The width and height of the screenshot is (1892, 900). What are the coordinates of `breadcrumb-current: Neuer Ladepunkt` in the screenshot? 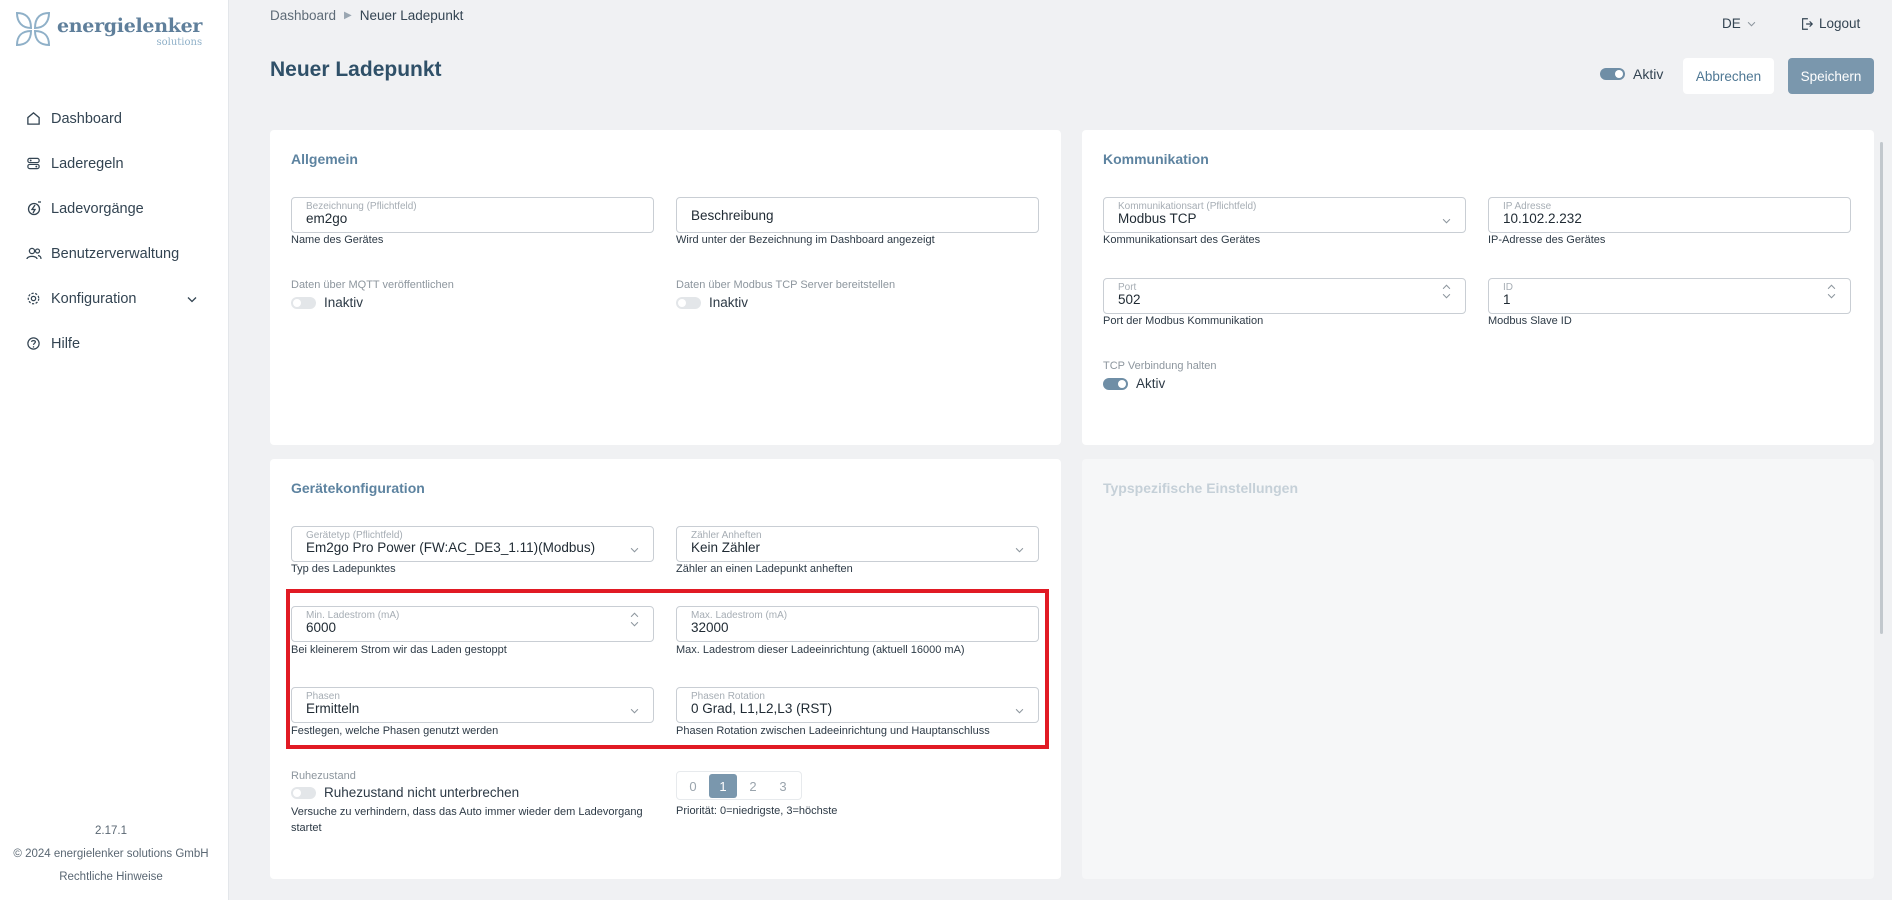 It's located at (411, 15).